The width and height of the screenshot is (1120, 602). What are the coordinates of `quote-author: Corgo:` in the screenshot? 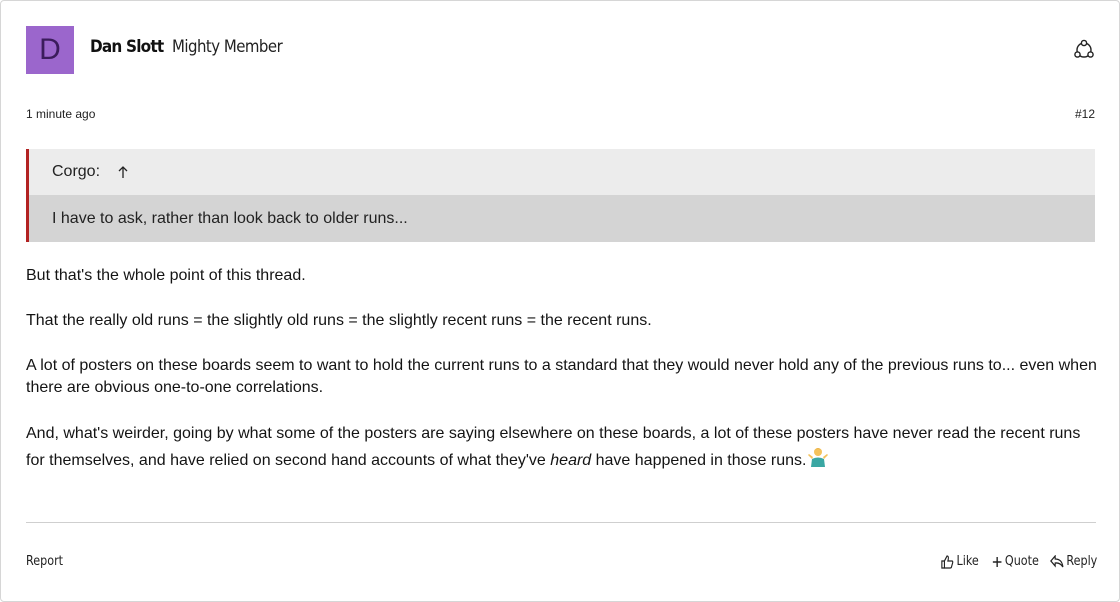 It's located at (76, 172).